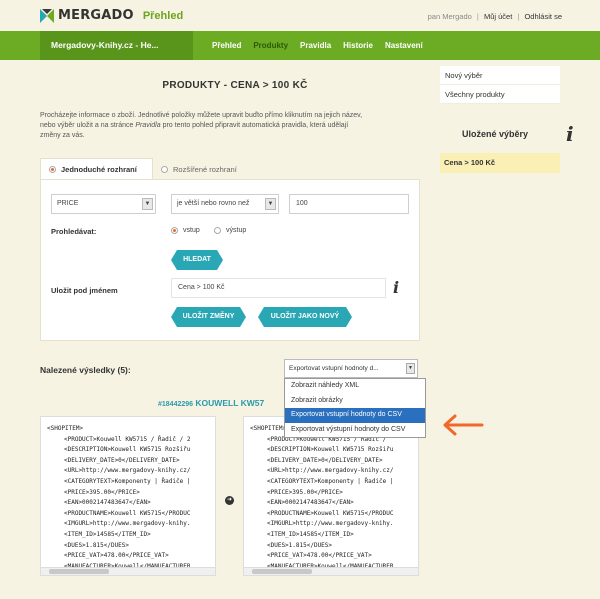  Describe the element at coordinates (305, 317) in the screenshot. I see `save-as-new-button: ULOŽIT JAKO NOVÝ` at that location.